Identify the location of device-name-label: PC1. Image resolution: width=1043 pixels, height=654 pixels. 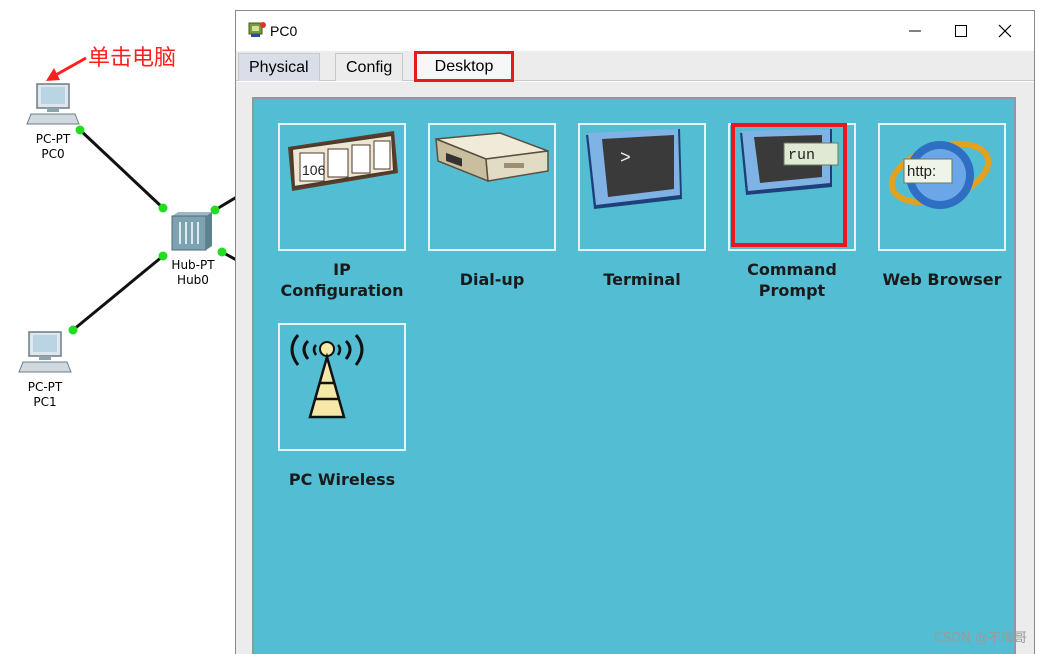
(45, 402).